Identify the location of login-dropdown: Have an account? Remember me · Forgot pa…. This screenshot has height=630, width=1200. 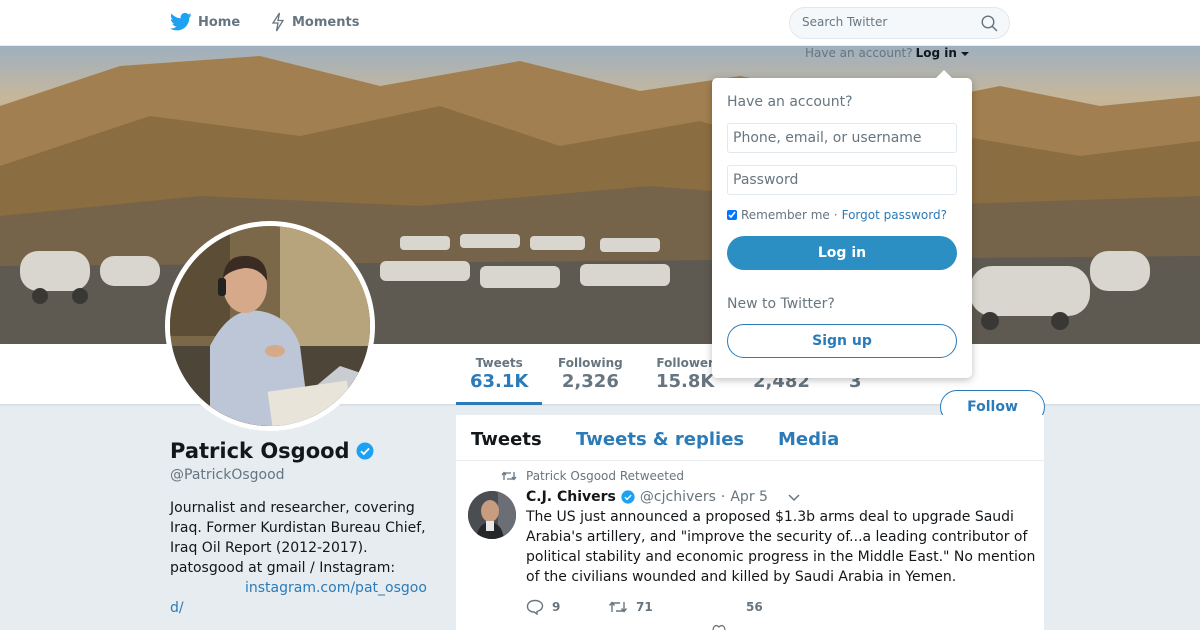
(842, 224).